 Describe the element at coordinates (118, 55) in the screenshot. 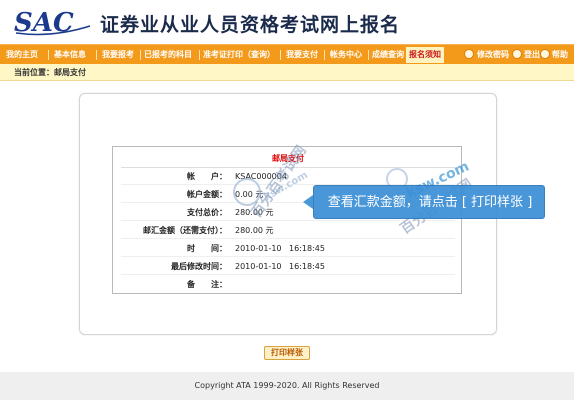

I see `nav-item-apply: 我要报考` at that location.